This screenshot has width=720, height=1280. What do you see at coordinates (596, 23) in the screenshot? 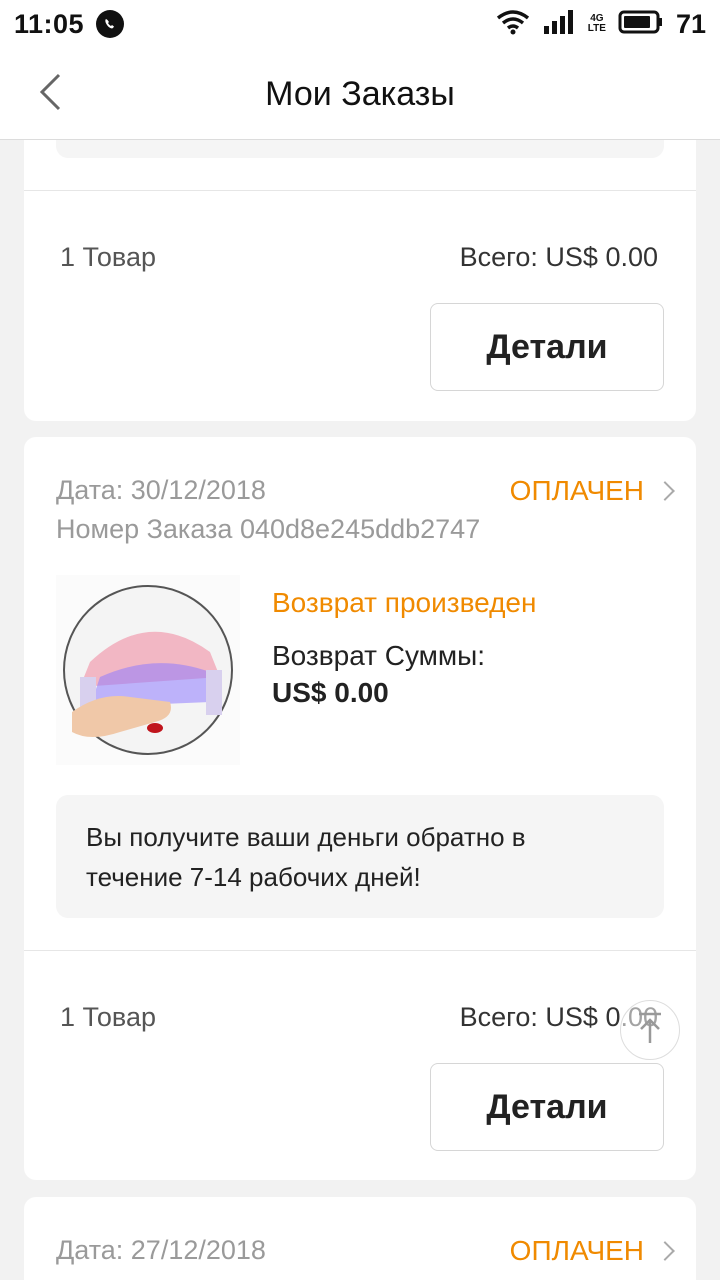
I see `network-type: 4G LTE` at bounding box center [596, 23].